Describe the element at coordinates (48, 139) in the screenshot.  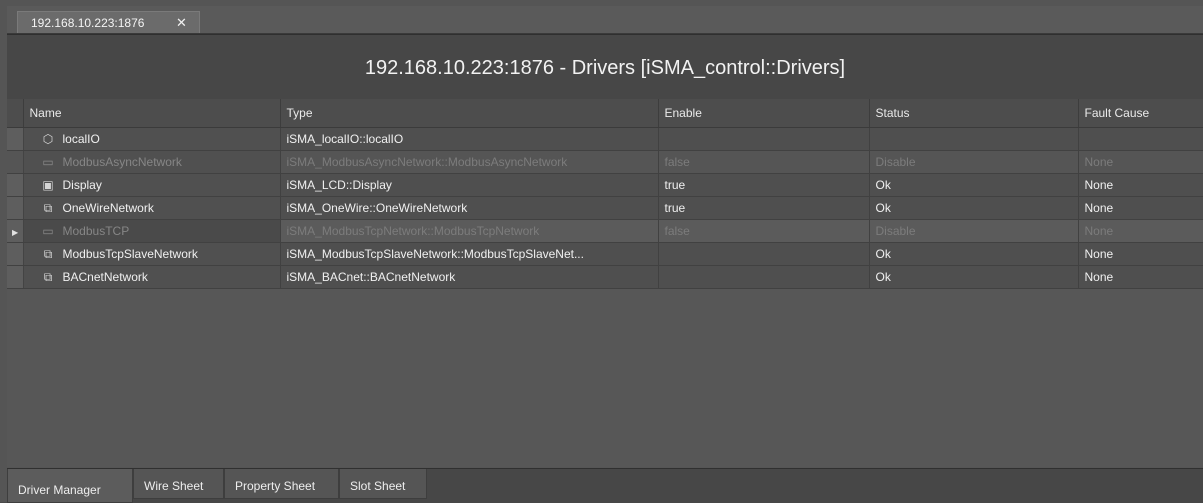
I see `box-icon: ⬡` at that location.